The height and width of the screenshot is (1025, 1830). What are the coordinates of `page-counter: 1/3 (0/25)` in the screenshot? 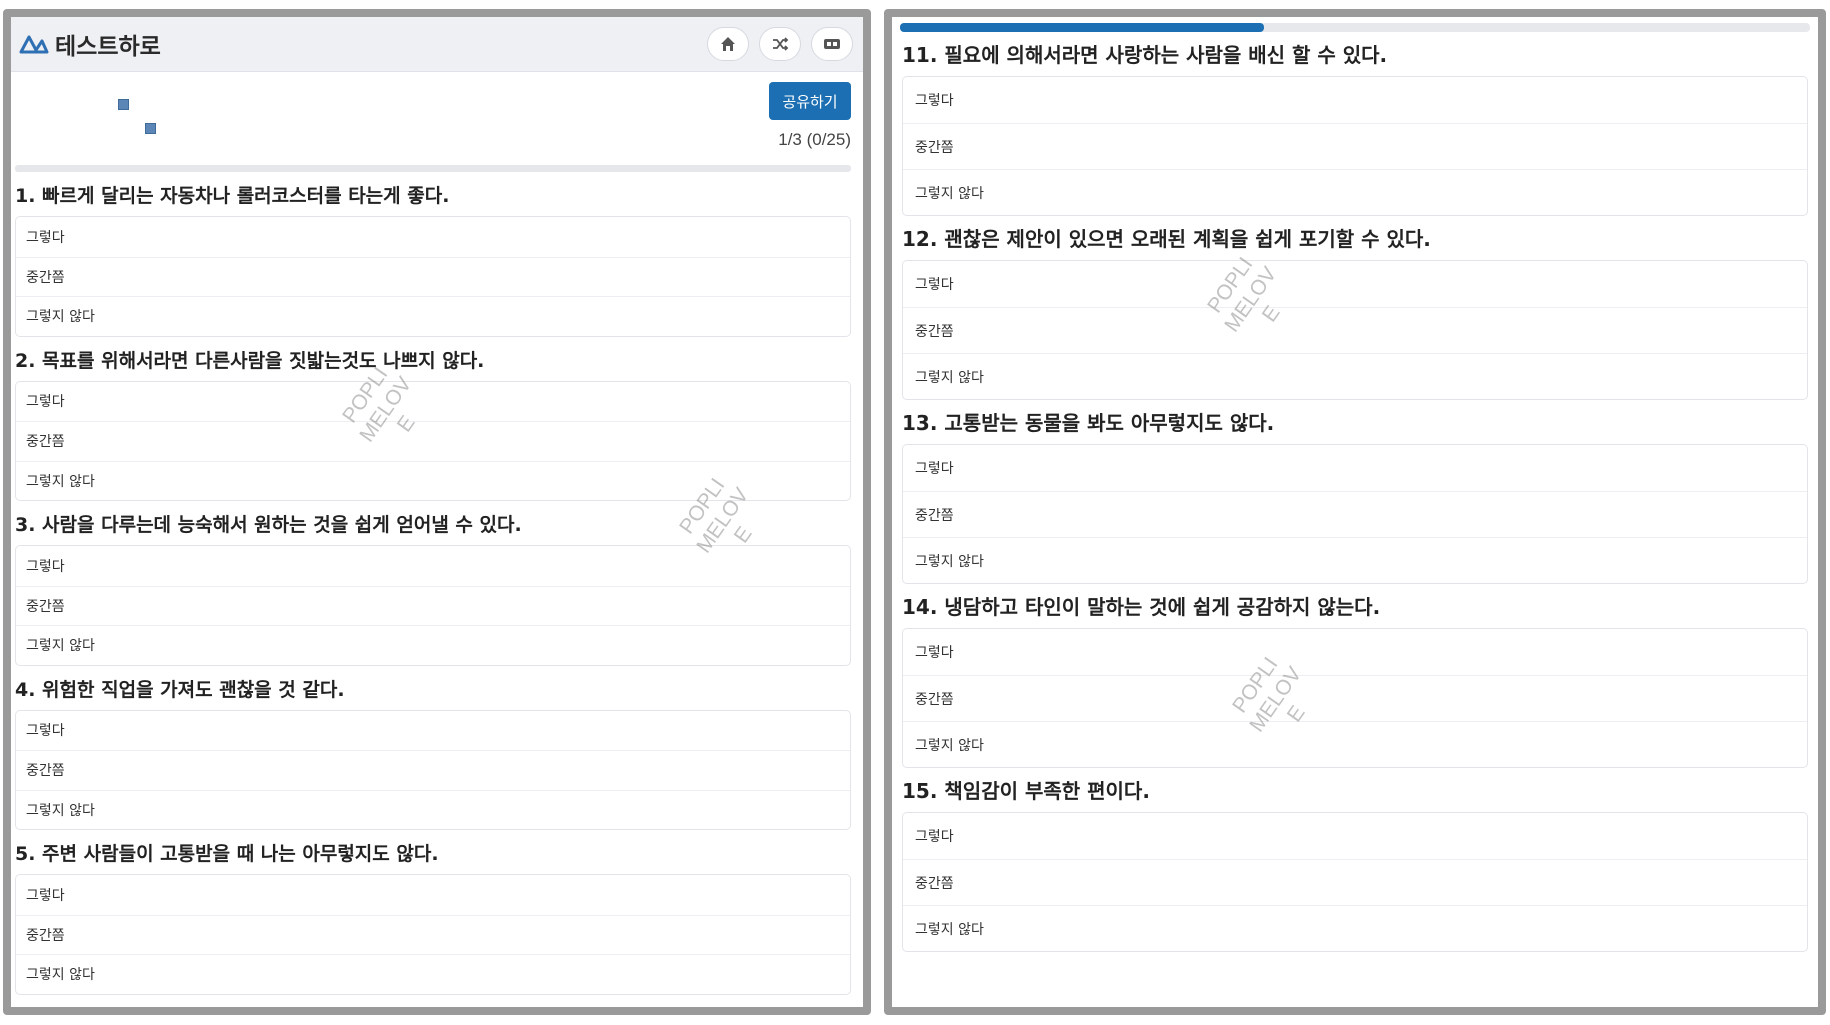 It's located at (814, 139).